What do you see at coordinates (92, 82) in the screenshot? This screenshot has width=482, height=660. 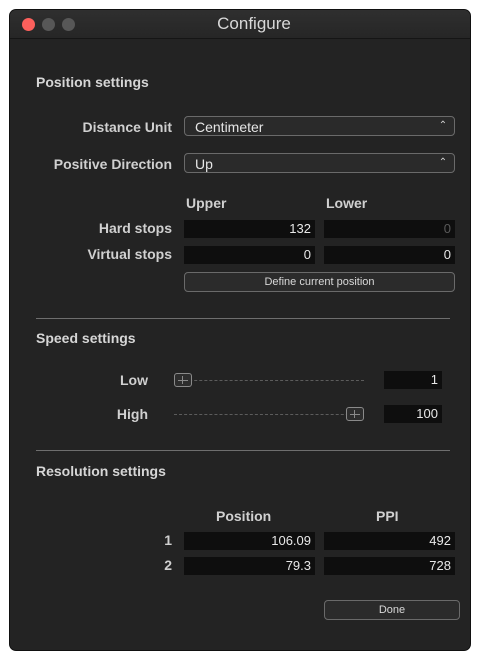 I see `position-settings-title: Position settings` at bounding box center [92, 82].